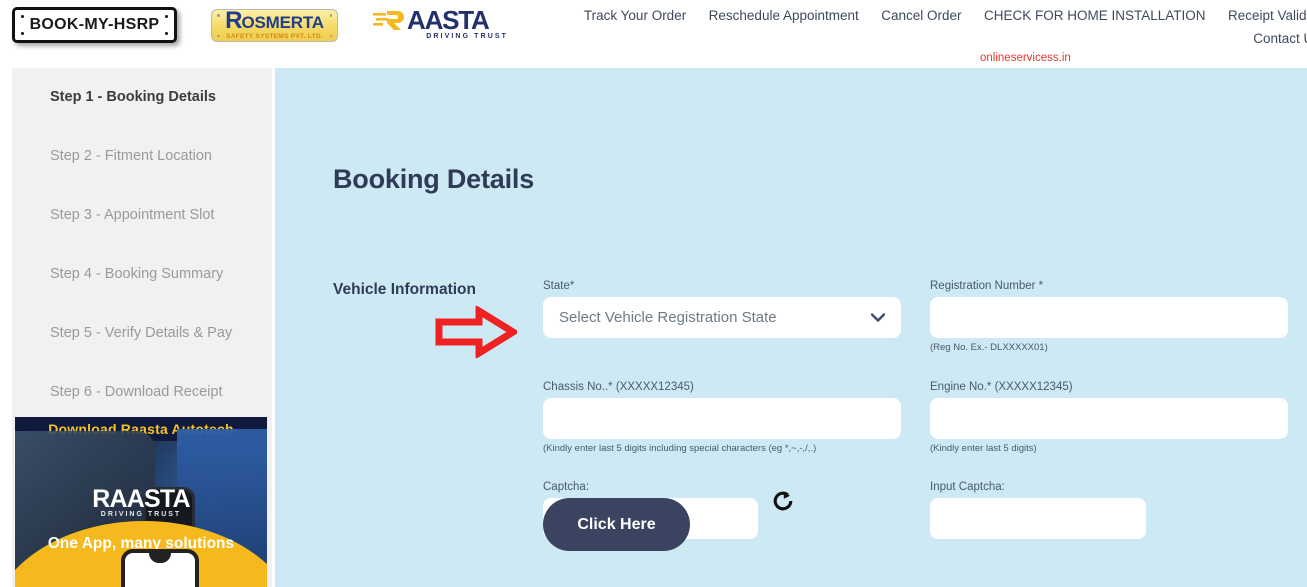 This screenshot has height=587, width=1307. I want to click on rosmerta-logo: R OSMERTA SAFETY SYSTEMS PVT. LTD., so click(274, 25).